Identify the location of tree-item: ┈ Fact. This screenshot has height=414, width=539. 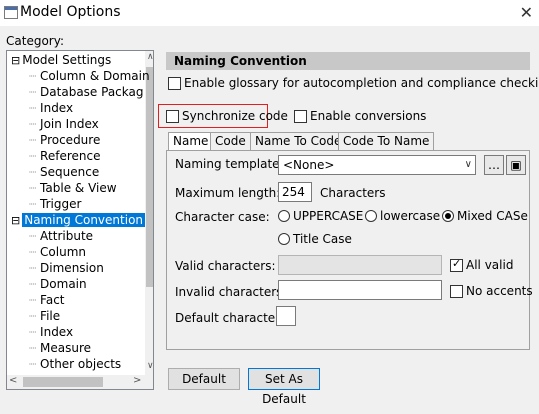
(47, 300).